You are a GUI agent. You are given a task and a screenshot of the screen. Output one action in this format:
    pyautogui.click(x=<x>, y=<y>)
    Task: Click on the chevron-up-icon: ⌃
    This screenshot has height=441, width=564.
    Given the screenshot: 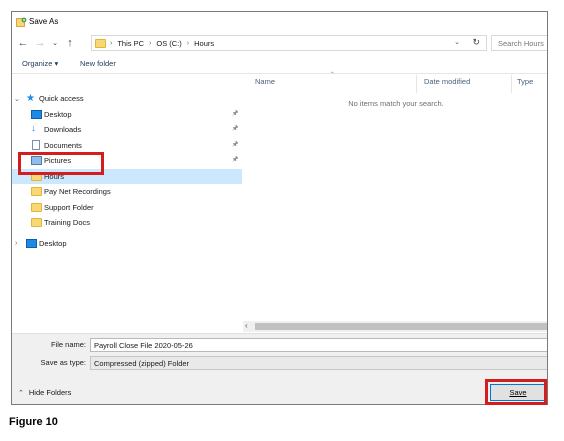 What is the action you would take?
    pyautogui.click(x=21, y=393)
    